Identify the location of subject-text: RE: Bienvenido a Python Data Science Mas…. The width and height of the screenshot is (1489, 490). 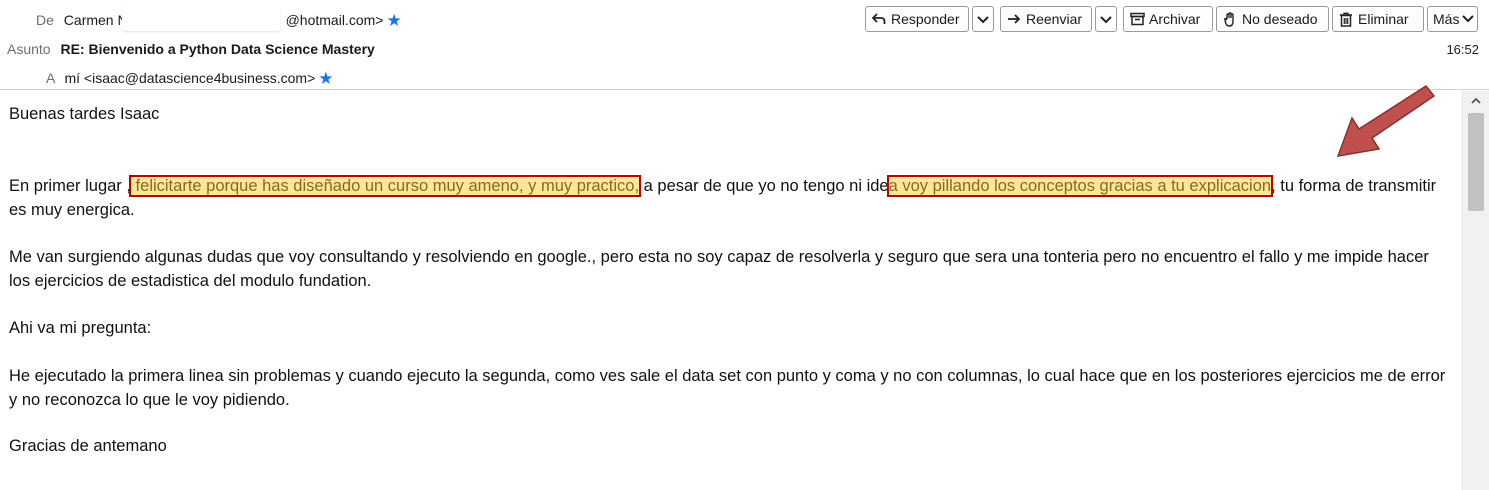
(217, 49).